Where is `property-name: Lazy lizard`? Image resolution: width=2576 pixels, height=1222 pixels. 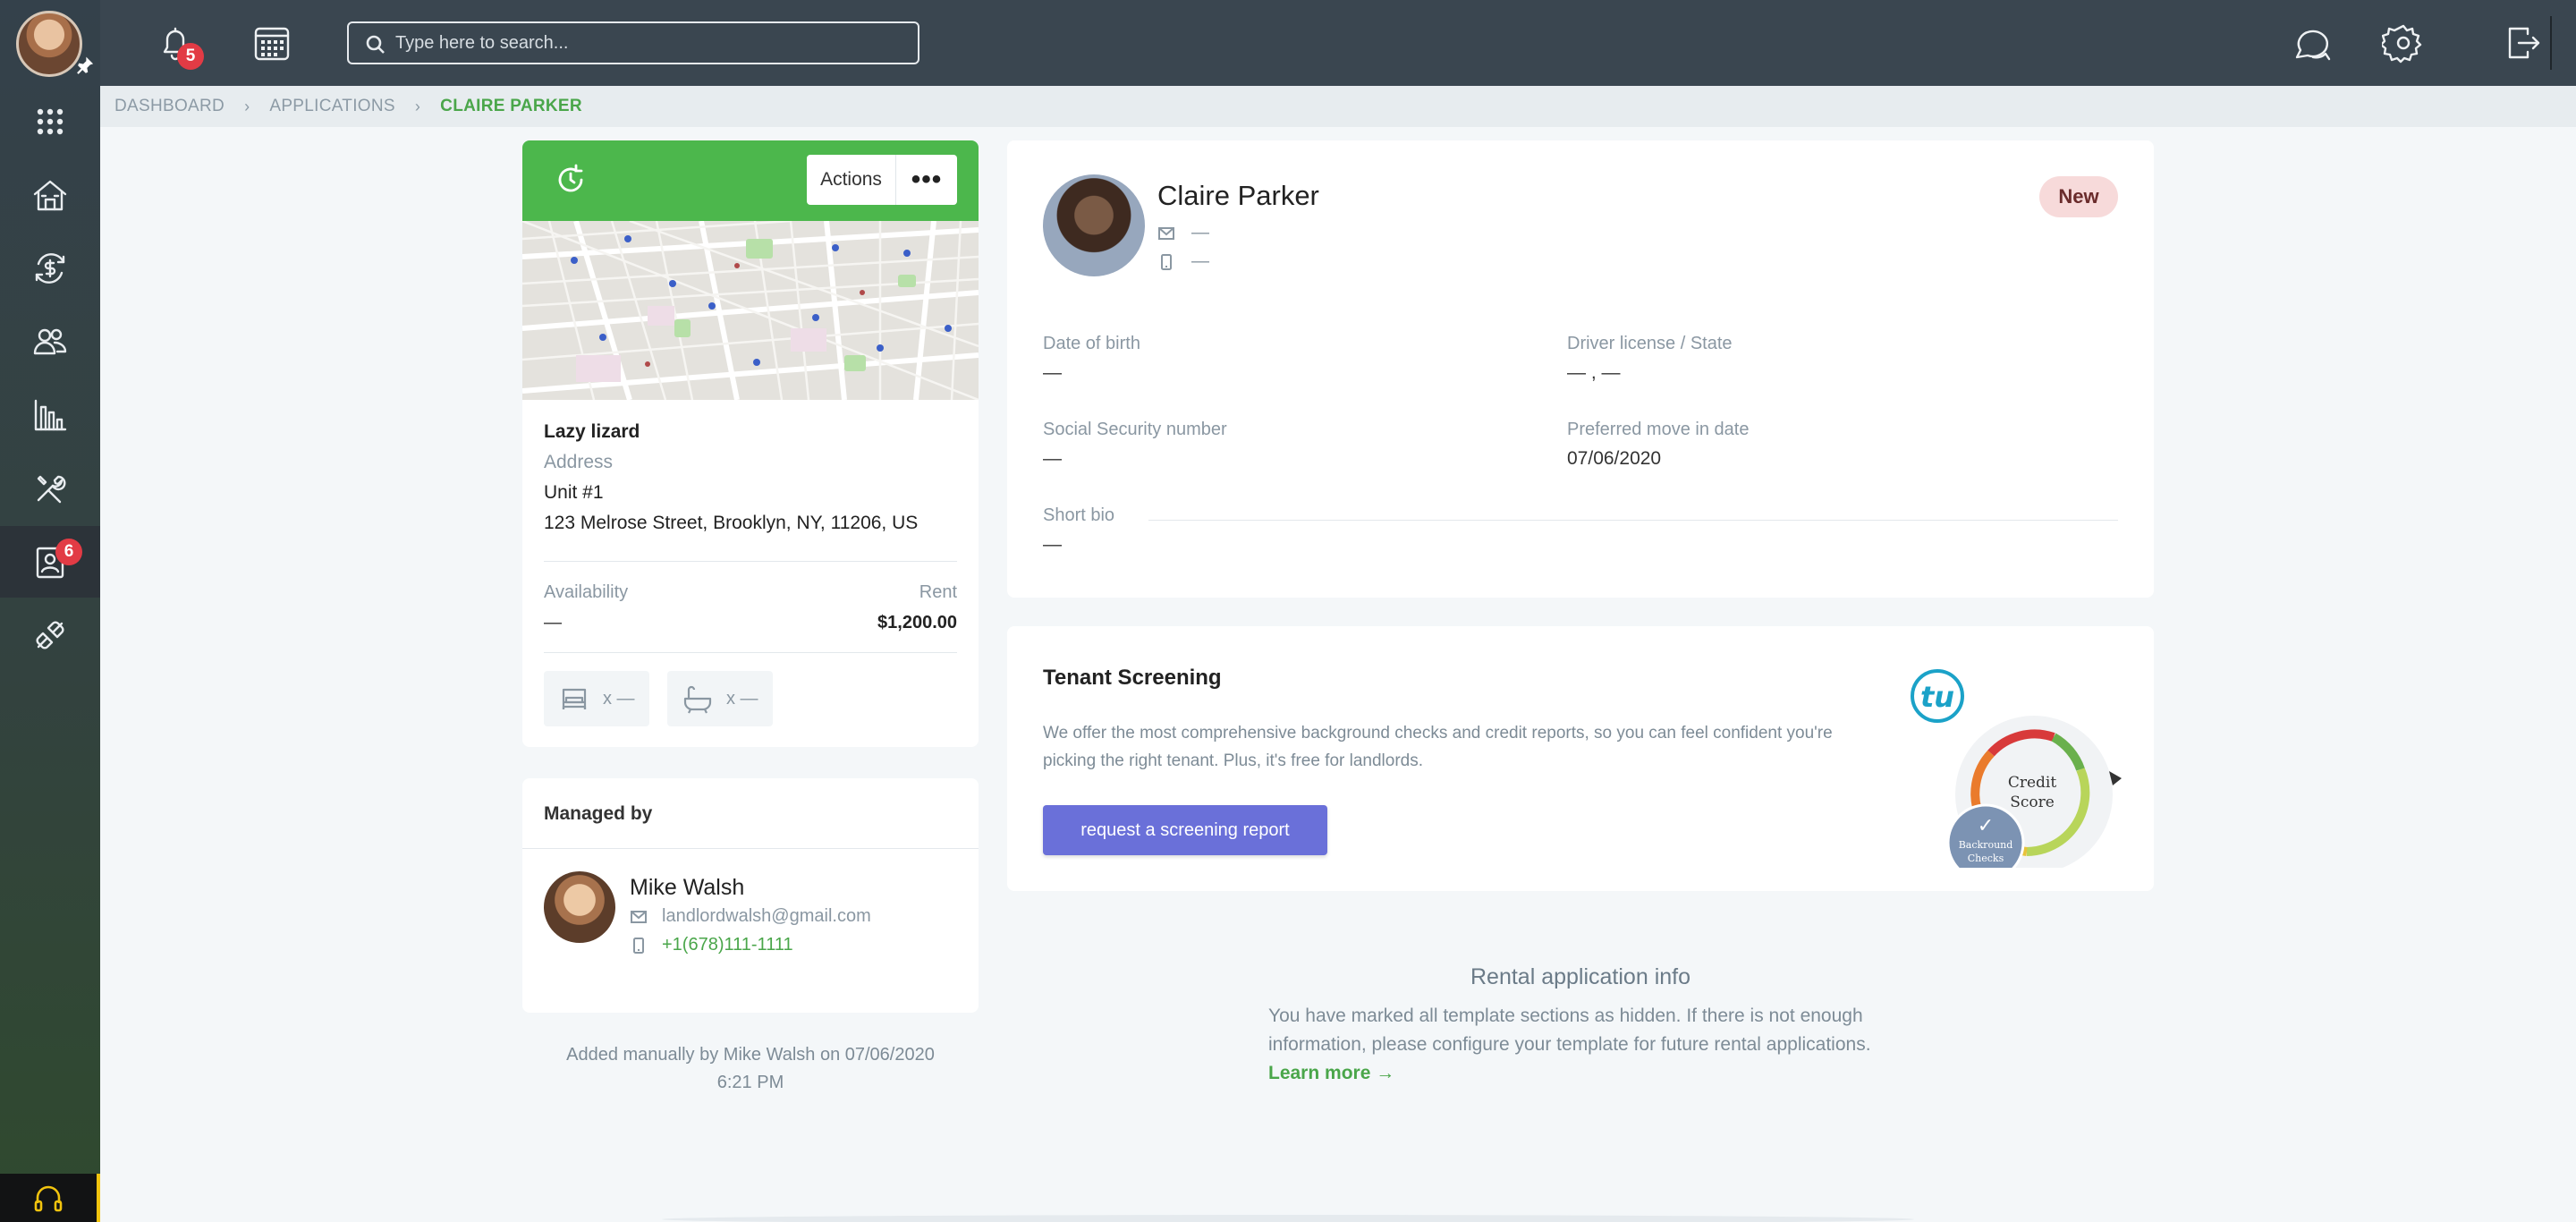
property-name: Lazy lizard is located at coordinates (750, 432).